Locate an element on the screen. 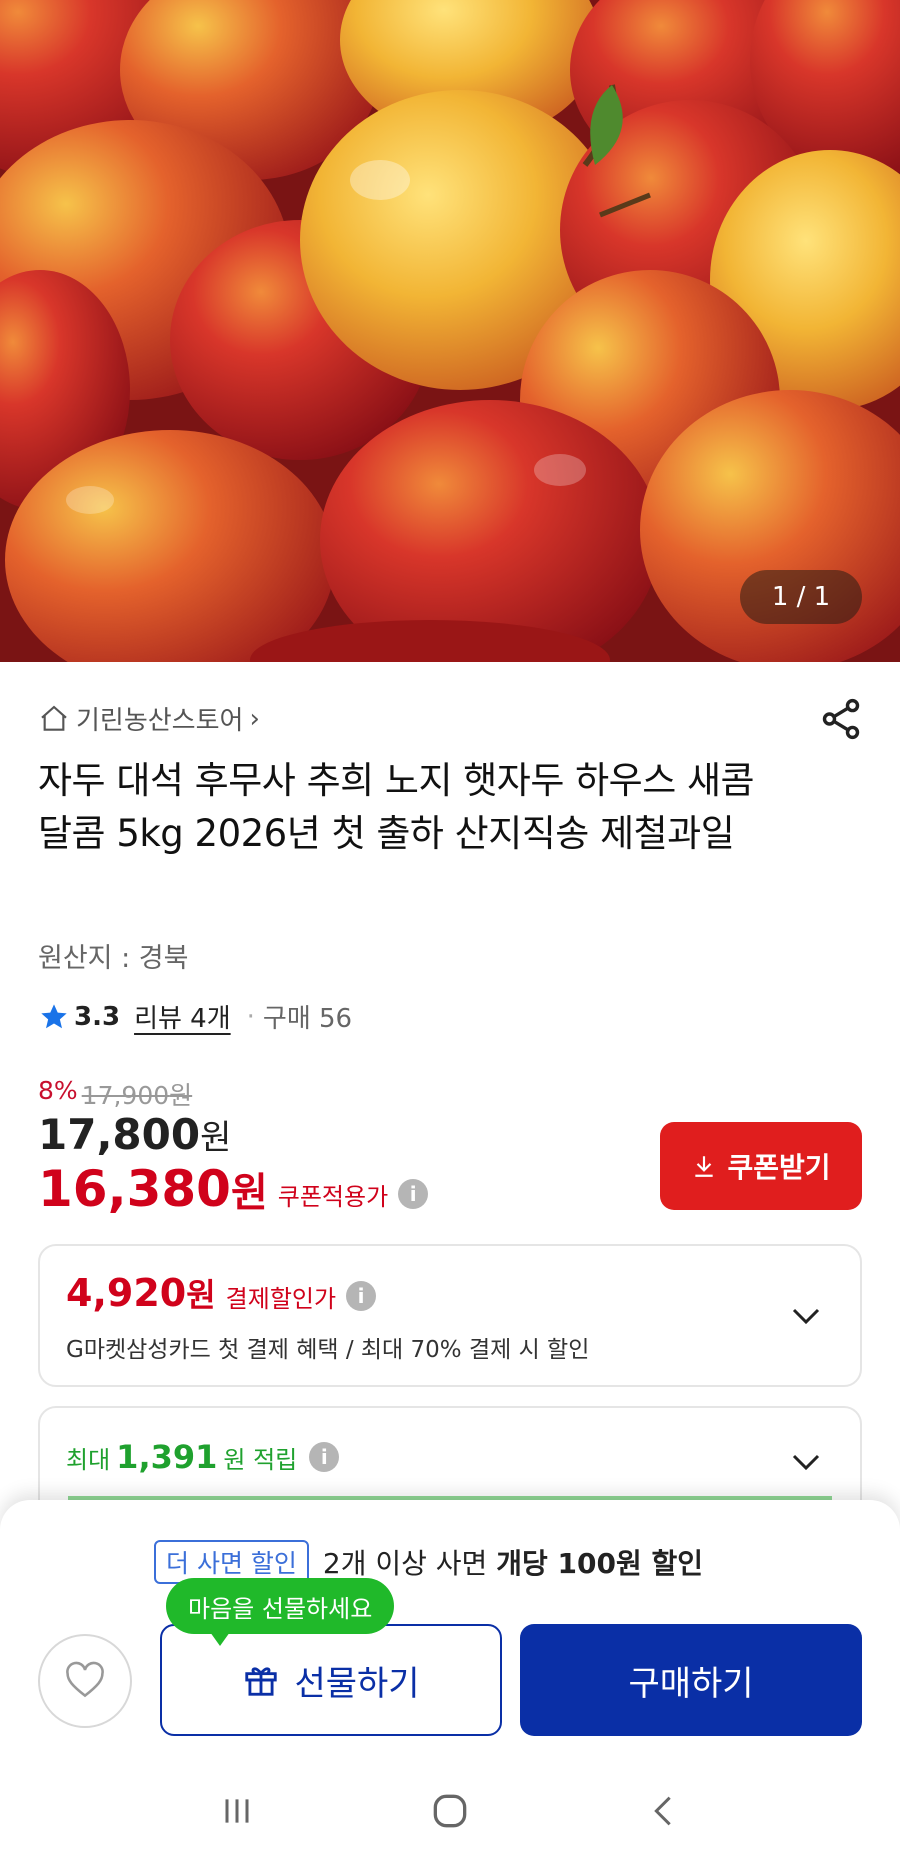 The width and height of the screenshot is (900, 1866). get-coupon-button: 쿠폰받기 is located at coordinates (761, 1166).